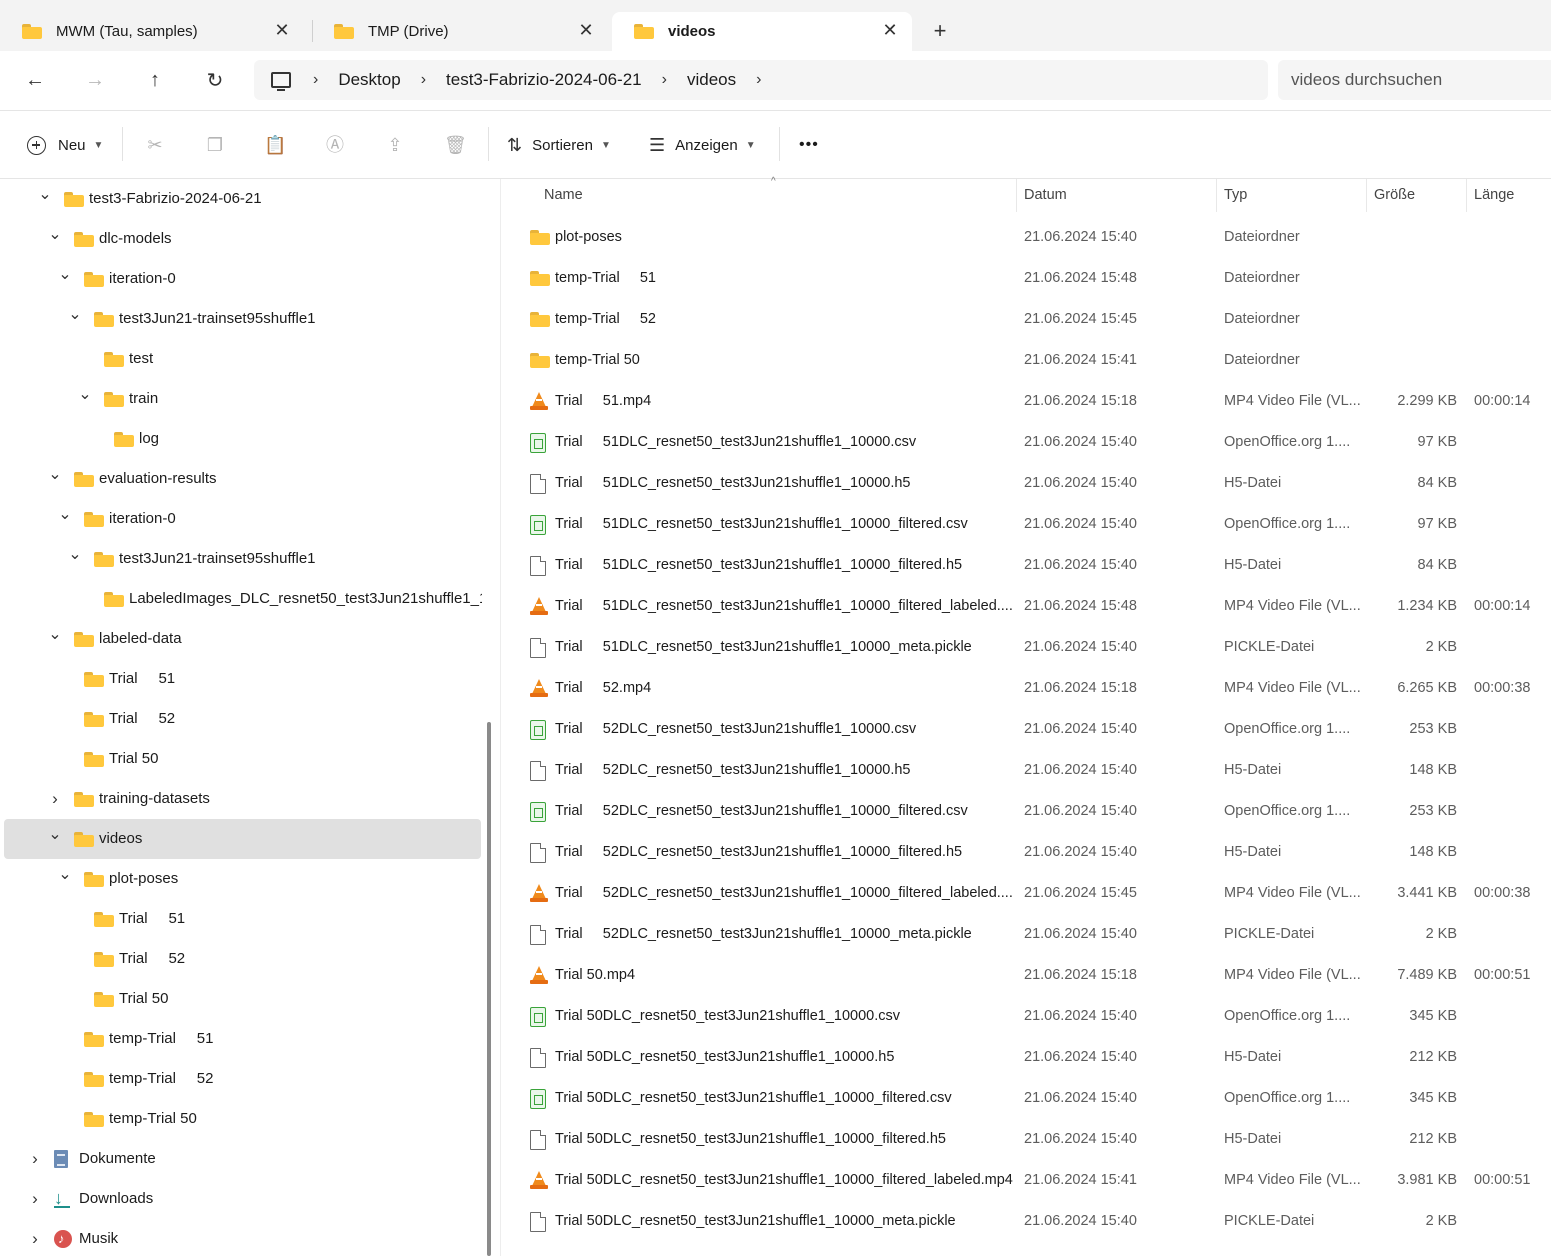 This screenshot has height=1256, width=1551. What do you see at coordinates (152, 31) in the screenshot?
I see `tab-mwm: MWM (Tau, samples) ✕` at bounding box center [152, 31].